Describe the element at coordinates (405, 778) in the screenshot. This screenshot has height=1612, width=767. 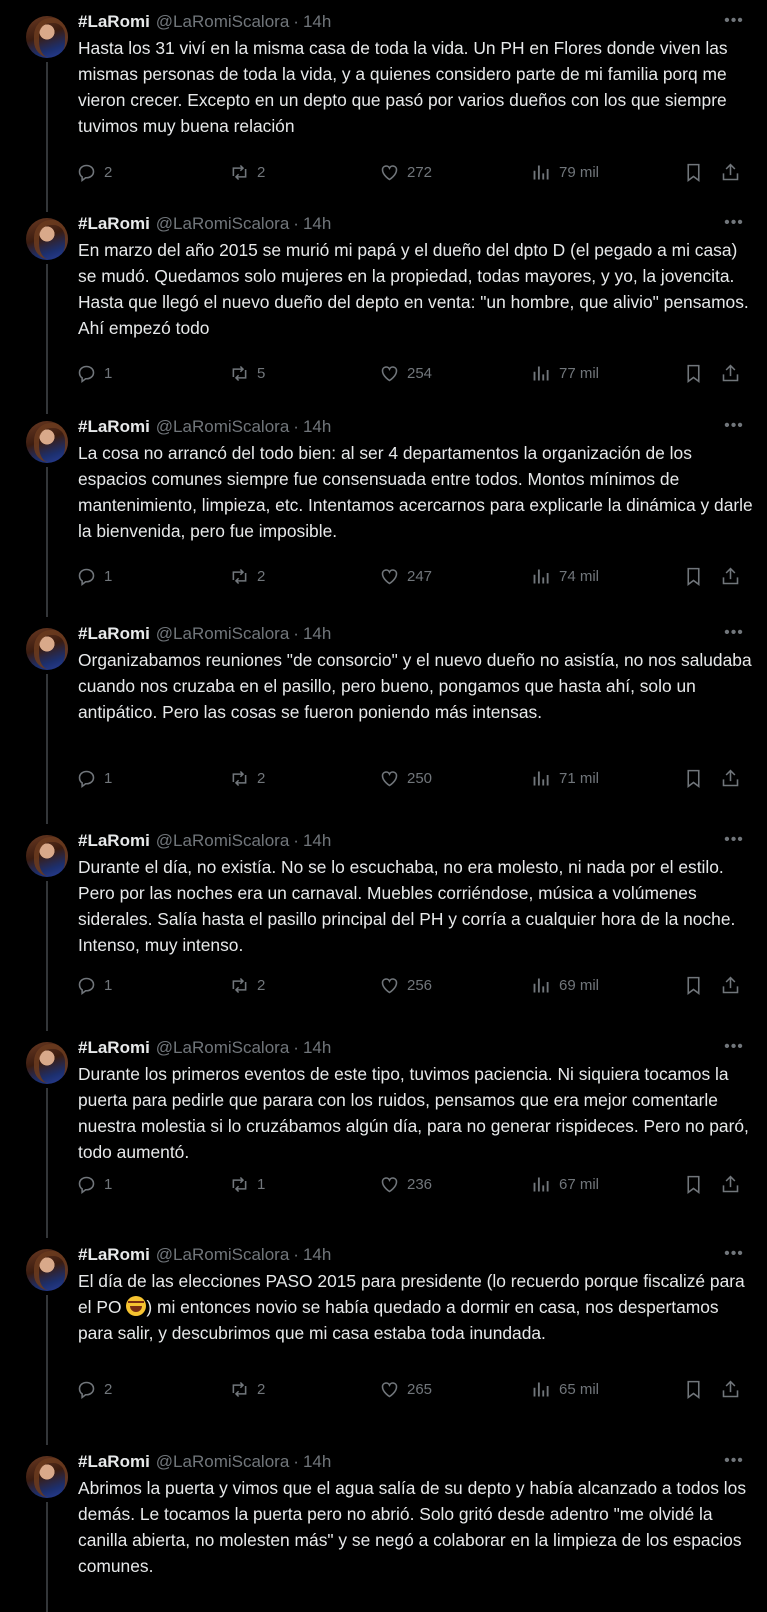
I see `like-button: 250` at that location.